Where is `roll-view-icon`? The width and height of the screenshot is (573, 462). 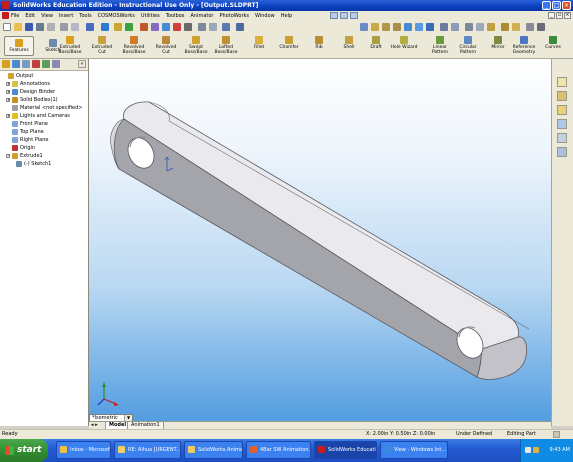 roll-view-icon is located at coordinates (430, 27).